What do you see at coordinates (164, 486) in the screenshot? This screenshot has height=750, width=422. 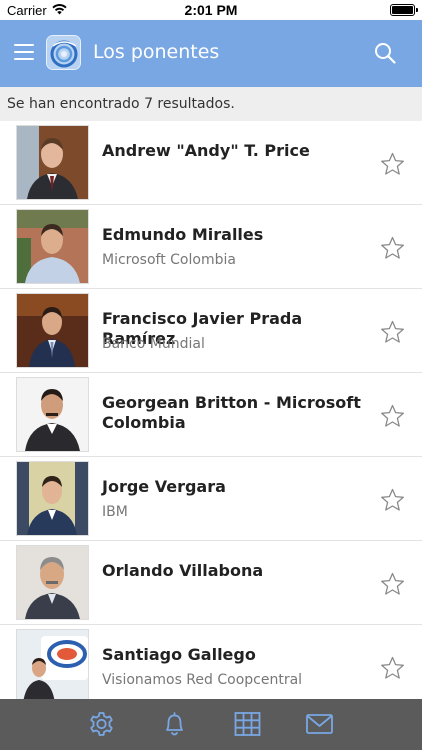 I see `speaker-name: Jorge Vergara` at bounding box center [164, 486].